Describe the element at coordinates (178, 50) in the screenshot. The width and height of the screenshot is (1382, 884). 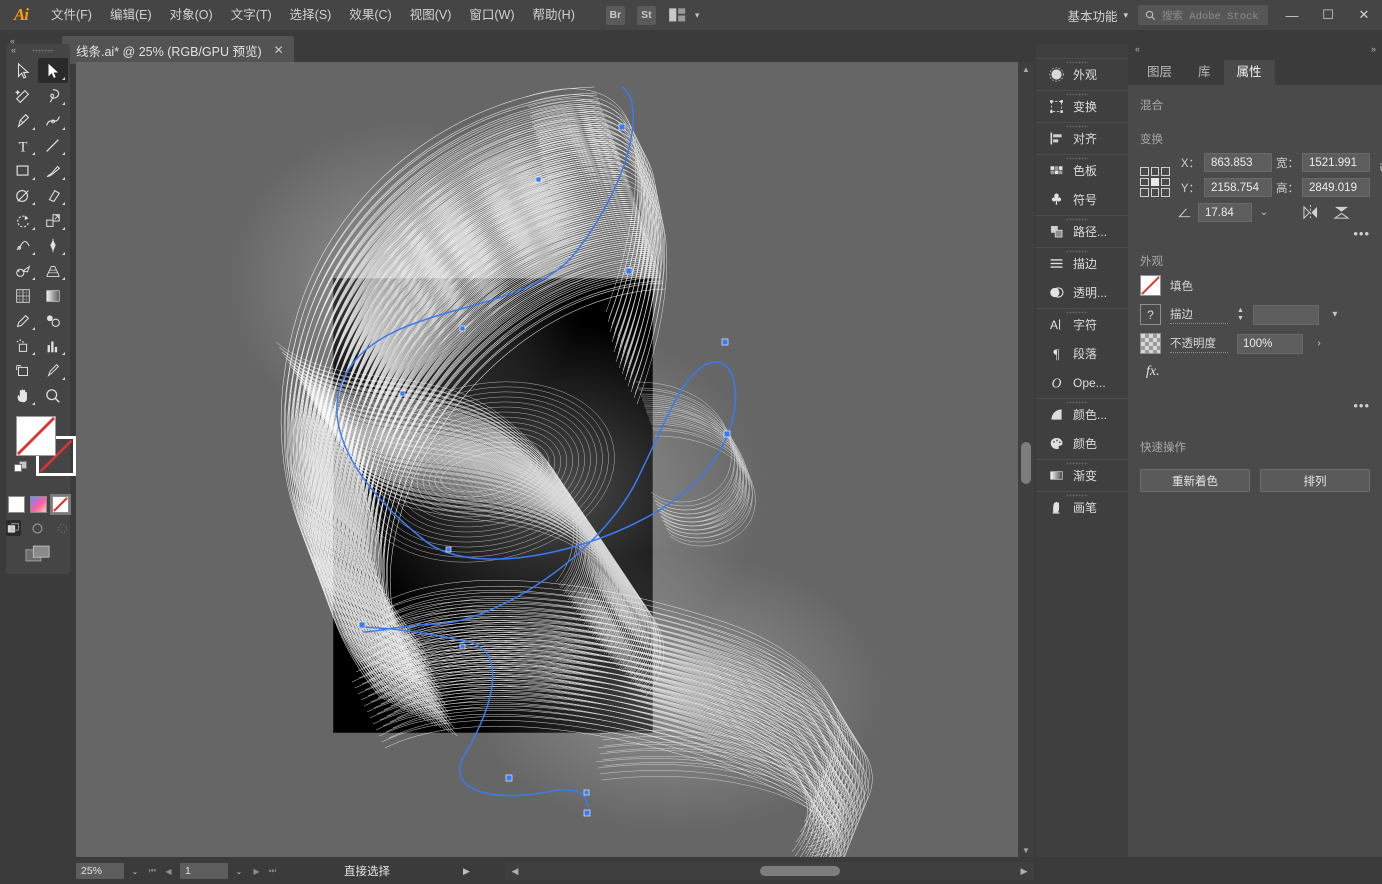
I see `document-tab: 线条.ai* @ 25% (RGB/GPU 预览) ✕` at that location.